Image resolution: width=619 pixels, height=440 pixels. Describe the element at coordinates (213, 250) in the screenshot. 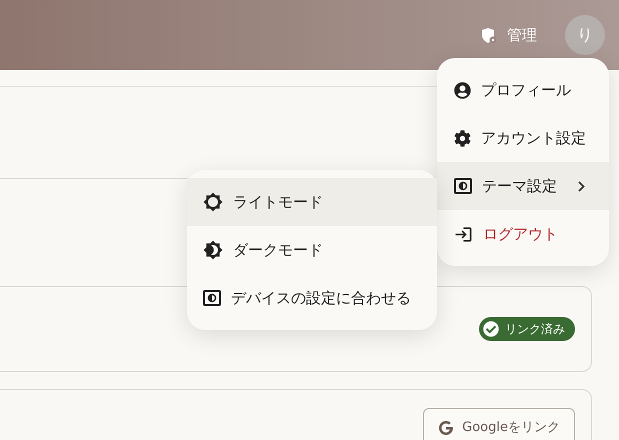

I see `moon-icon` at that location.